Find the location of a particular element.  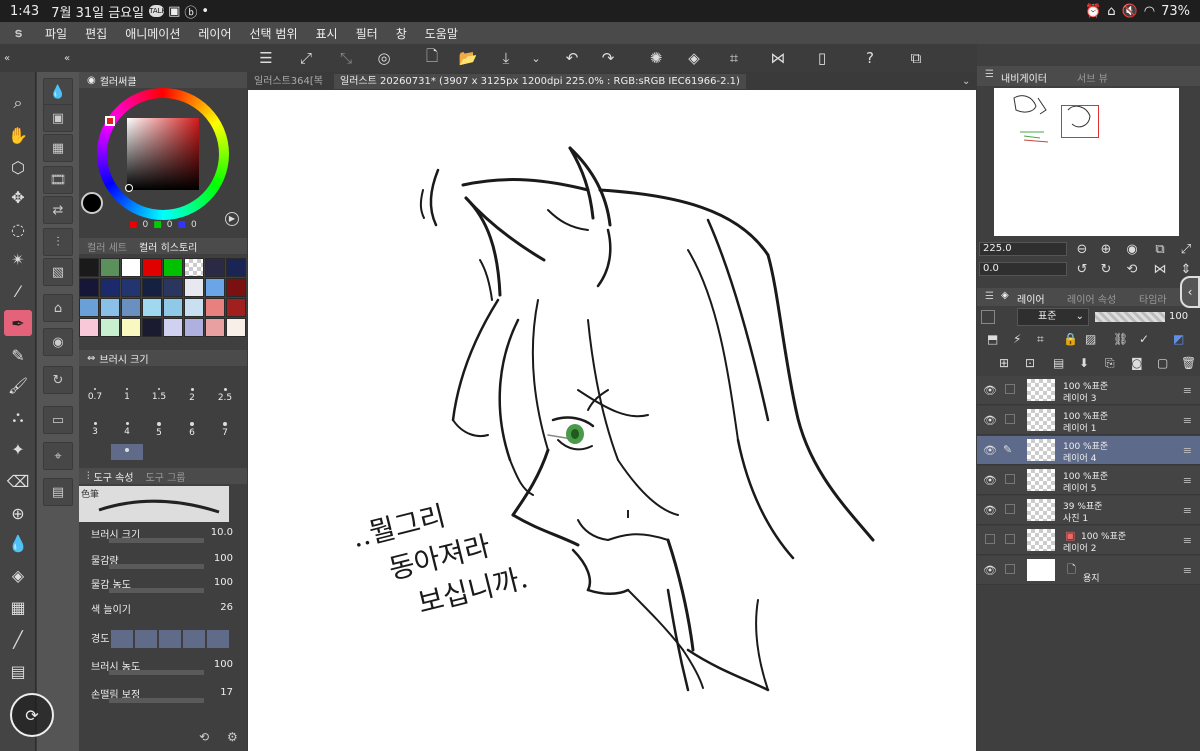

tab-illust364: 일러스트364[복 is located at coordinates (288, 81).